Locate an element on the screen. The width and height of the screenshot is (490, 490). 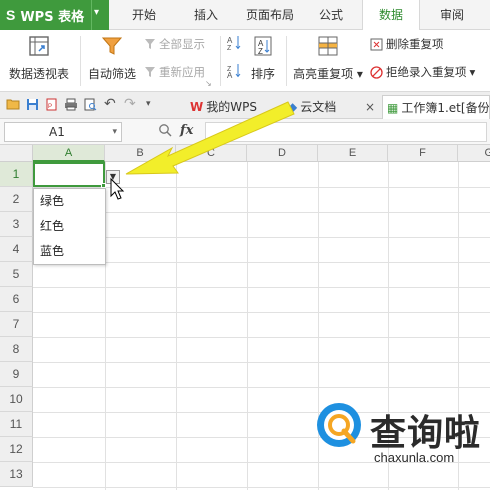
column-header-f: F is located at coordinates (423, 153).